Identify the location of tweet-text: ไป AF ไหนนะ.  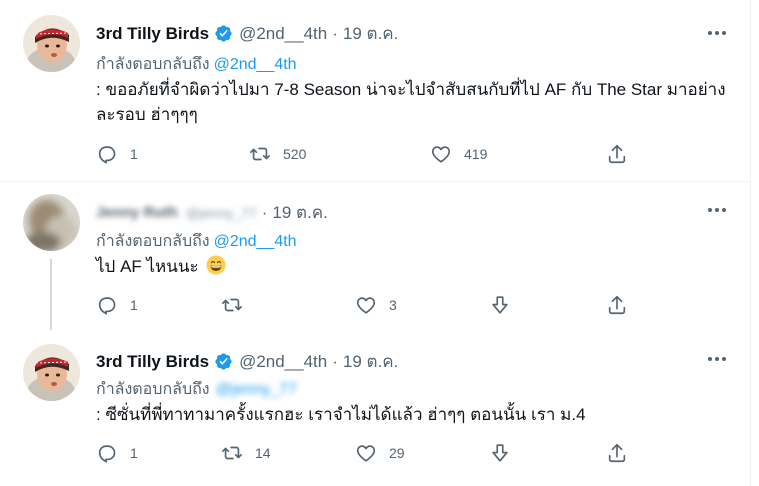
(416, 266).